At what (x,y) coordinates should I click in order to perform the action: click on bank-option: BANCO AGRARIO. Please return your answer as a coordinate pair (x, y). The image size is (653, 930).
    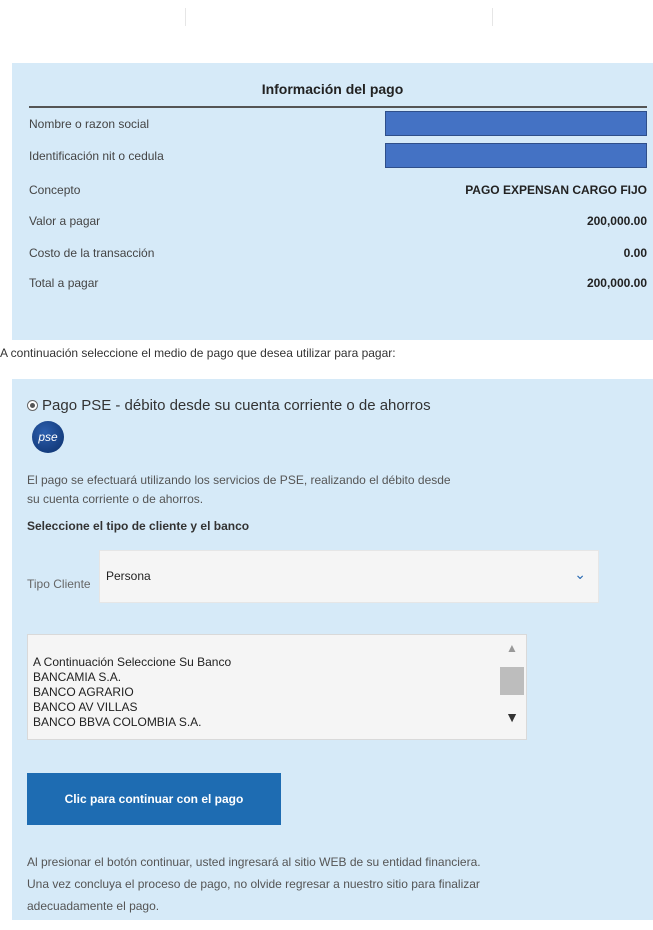
    Looking at the image, I should click on (132, 692).